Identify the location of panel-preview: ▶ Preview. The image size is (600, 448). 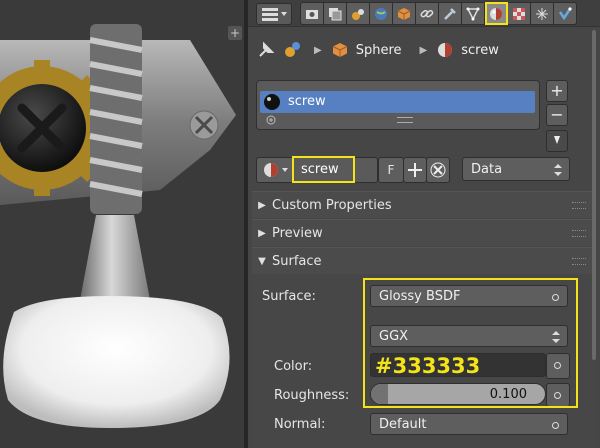
(424, 232).